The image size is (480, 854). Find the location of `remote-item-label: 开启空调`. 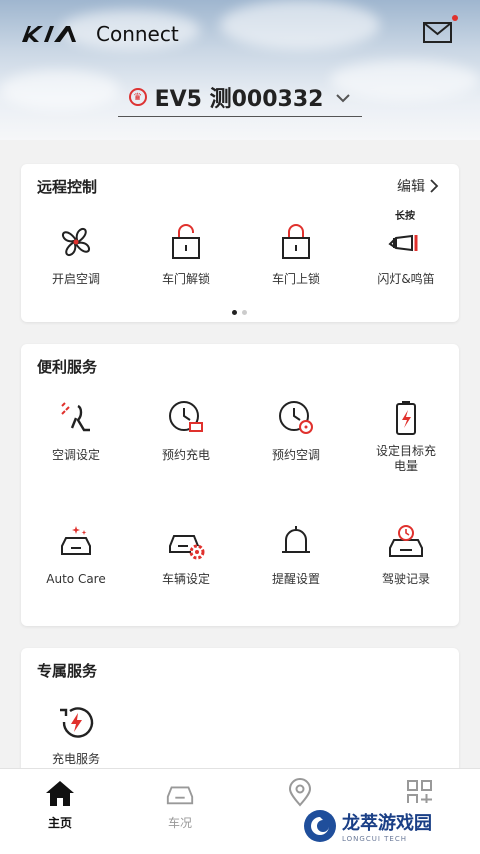

remote-item-label: 开启空调 is located at coordinates (75, 279).